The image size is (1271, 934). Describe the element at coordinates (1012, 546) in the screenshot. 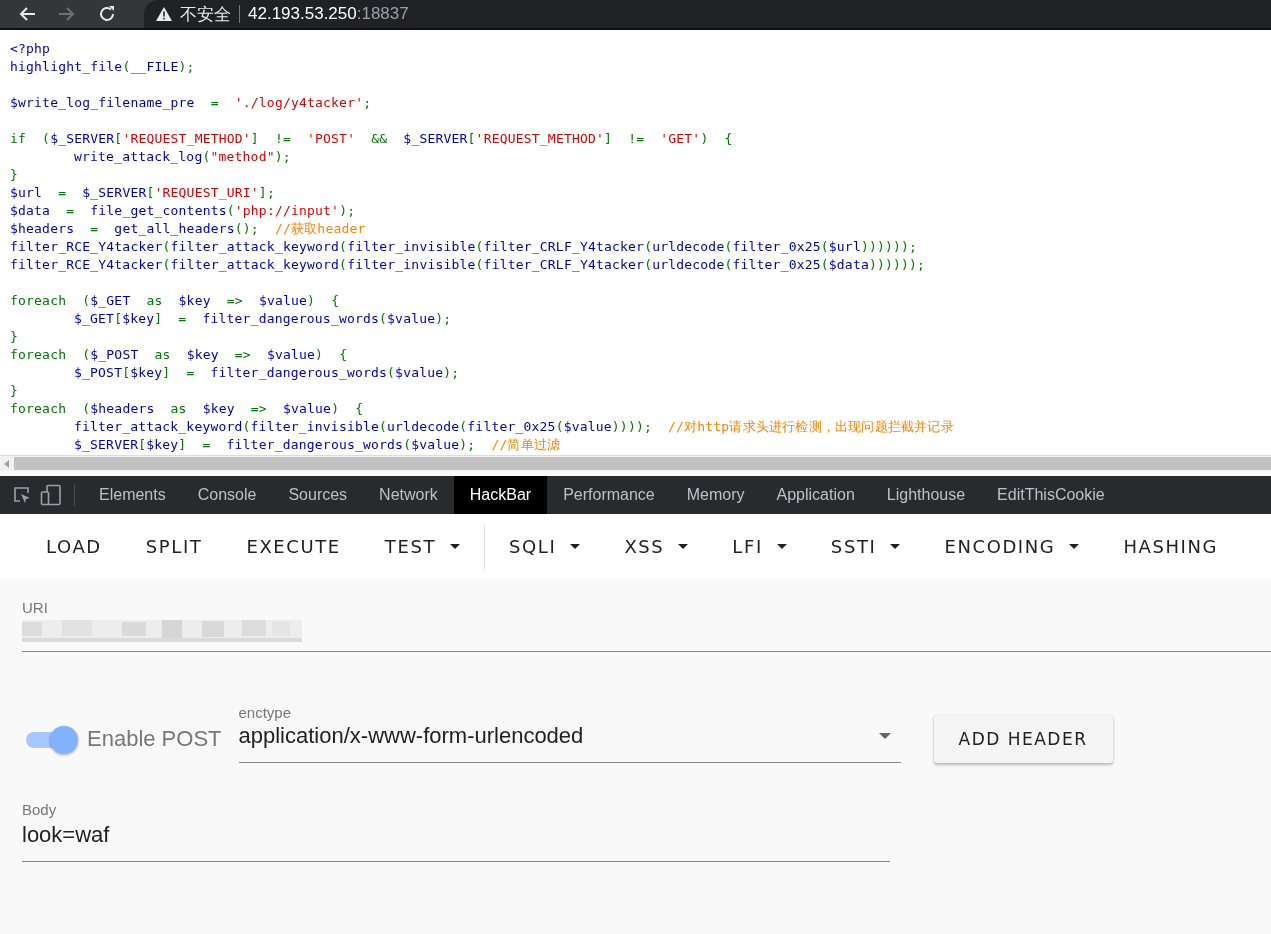

I see `toolbar-button: ENCODING` at that location.